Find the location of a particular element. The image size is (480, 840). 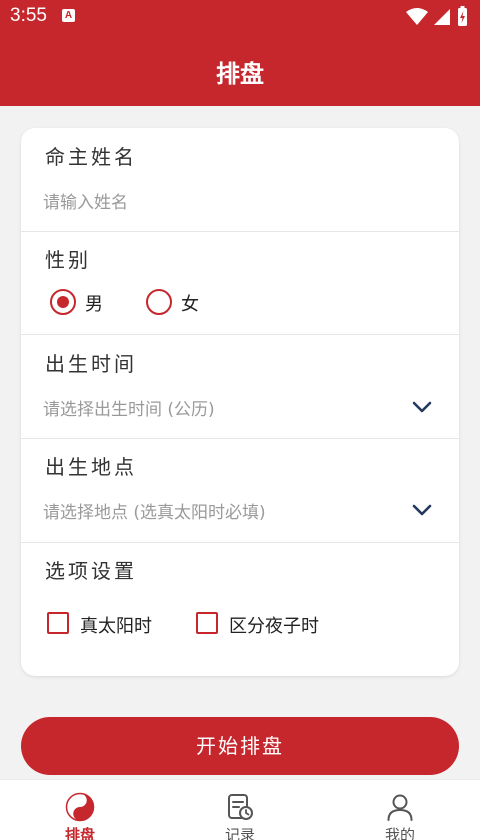

birth-time-section: 出生时间 请选择出生时间 (公历) is located at coordinates (240, 386).